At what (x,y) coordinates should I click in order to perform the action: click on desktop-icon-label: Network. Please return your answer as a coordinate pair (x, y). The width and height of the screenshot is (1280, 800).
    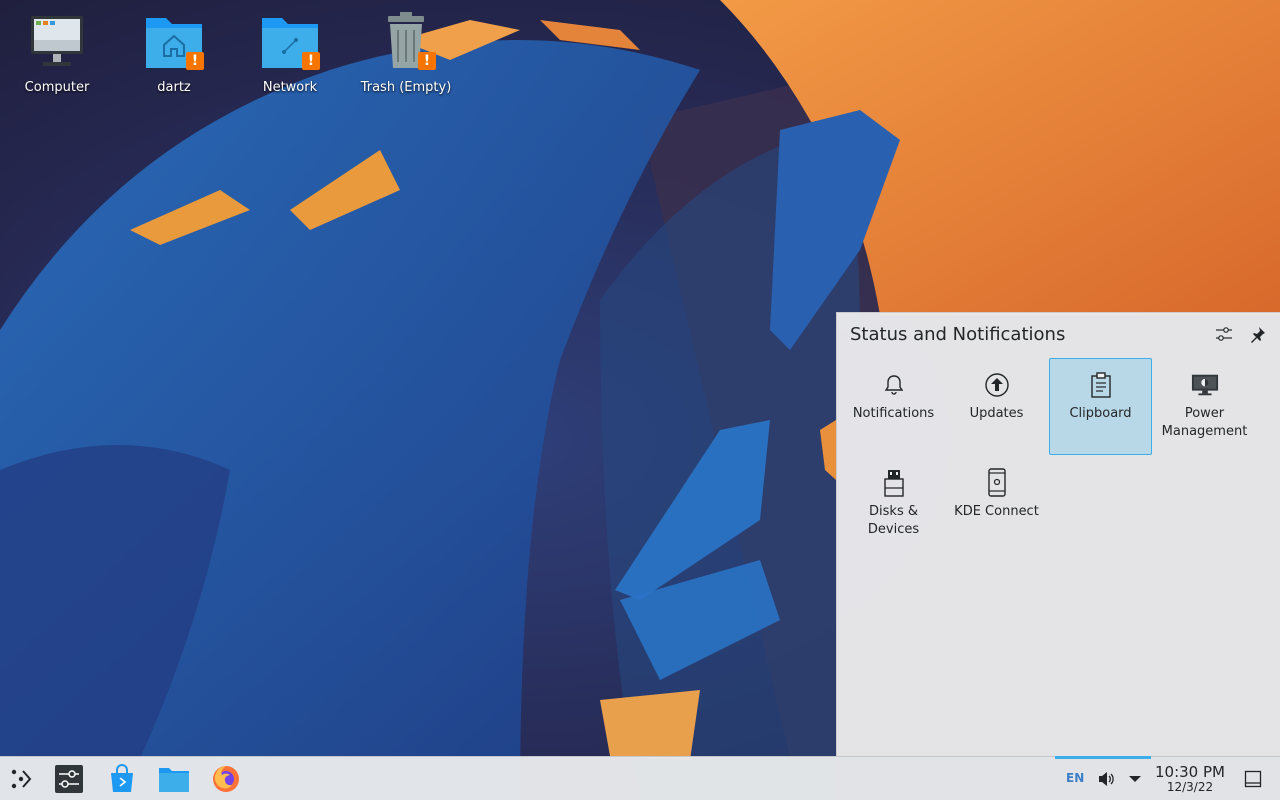
    Looking at the image, I should click on (290, 87).